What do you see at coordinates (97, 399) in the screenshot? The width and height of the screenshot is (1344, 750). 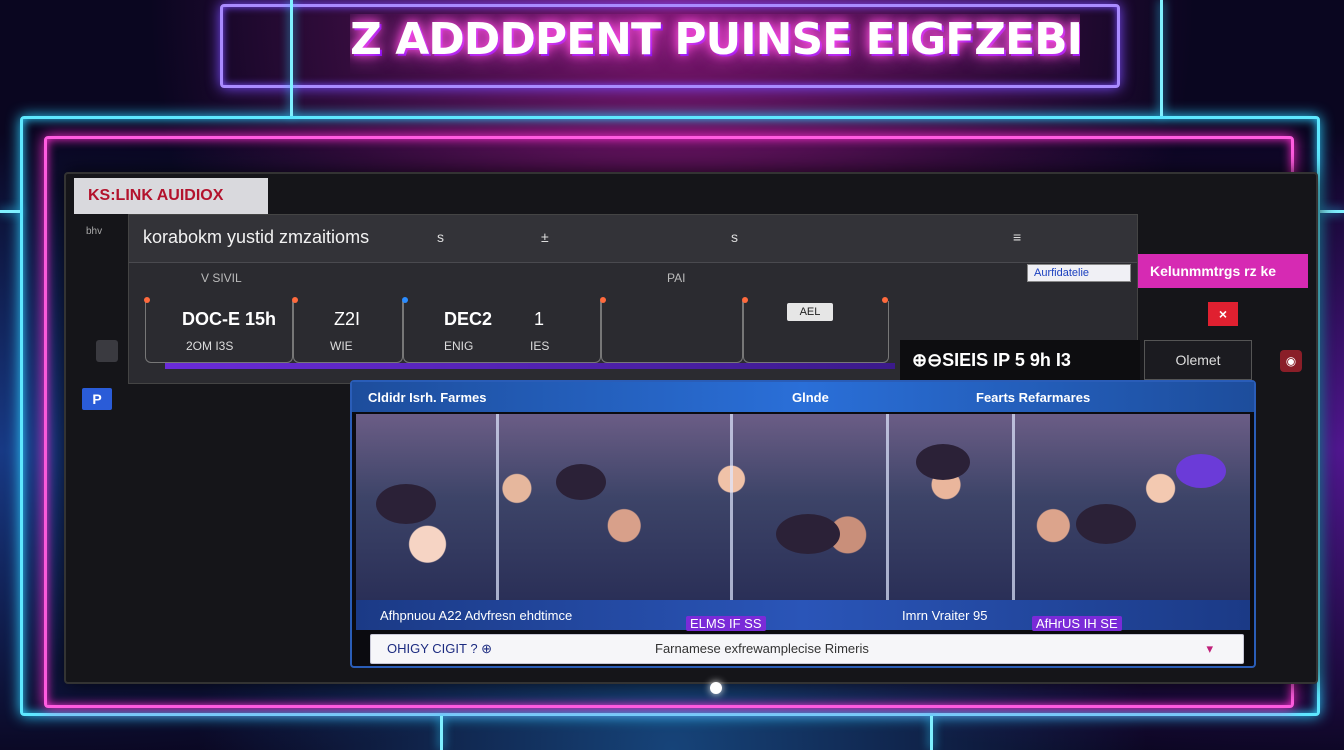 I see `side-badge: P` at bounding box center [97, 399].